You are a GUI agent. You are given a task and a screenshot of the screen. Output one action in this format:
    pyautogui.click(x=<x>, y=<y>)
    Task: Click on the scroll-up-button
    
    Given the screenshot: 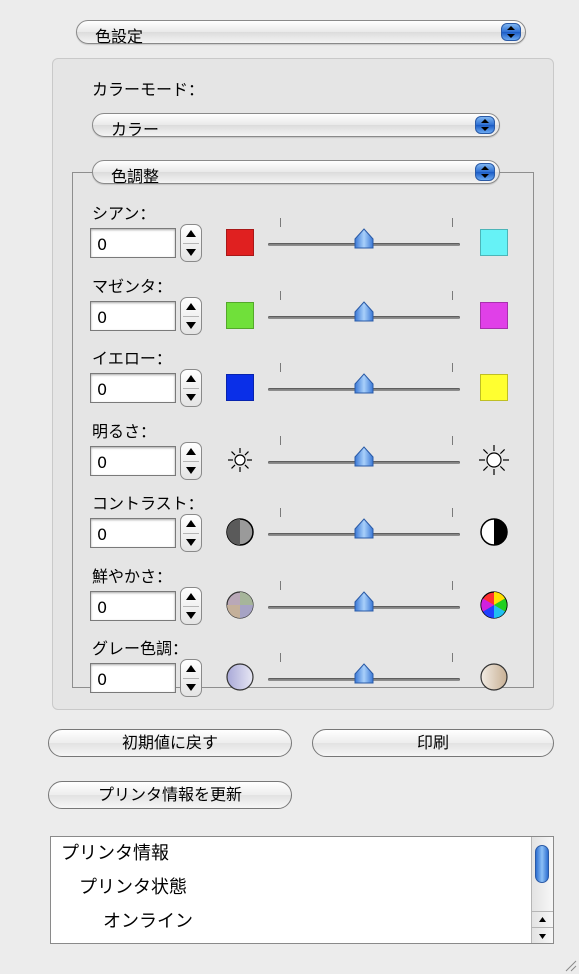 What is the action you would take?
    pyautogui.click(x=542, y=919)
    